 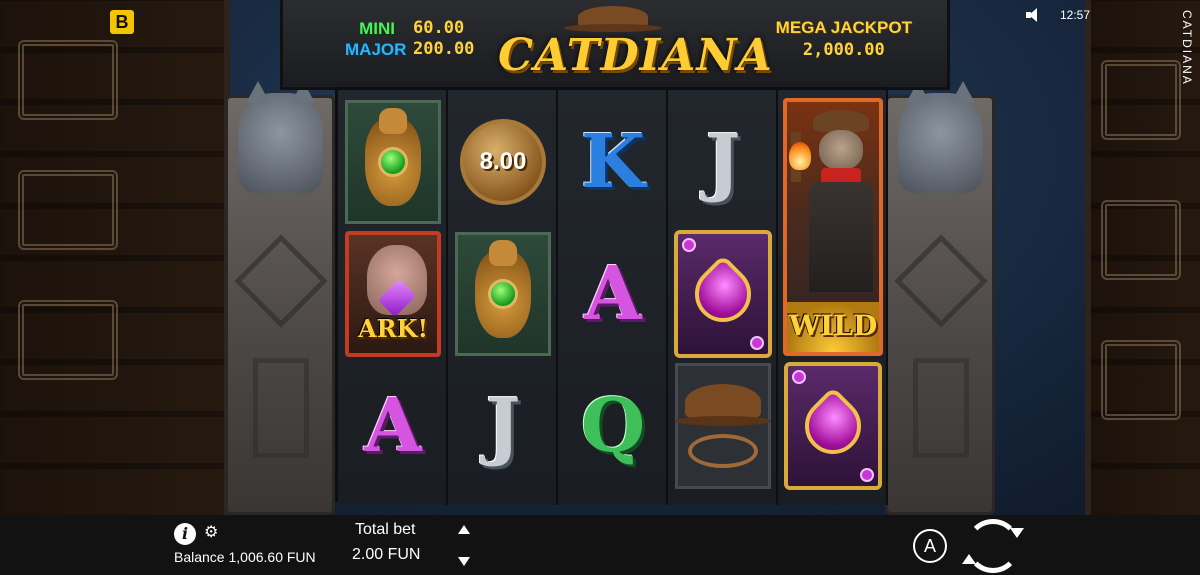 I want to click on total-bet-label: Total bet, so click(x=385, y=529).